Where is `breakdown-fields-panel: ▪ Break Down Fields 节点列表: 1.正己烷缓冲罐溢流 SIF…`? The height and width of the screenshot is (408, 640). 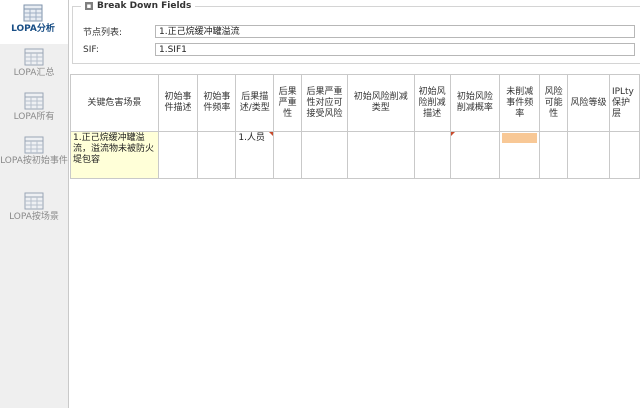 breakdown-fields-panel: ▪ Break Down Fields 节点列表: 1.正己烷缓冲罐溢流 SIF… is located at coordinates (356, 32).